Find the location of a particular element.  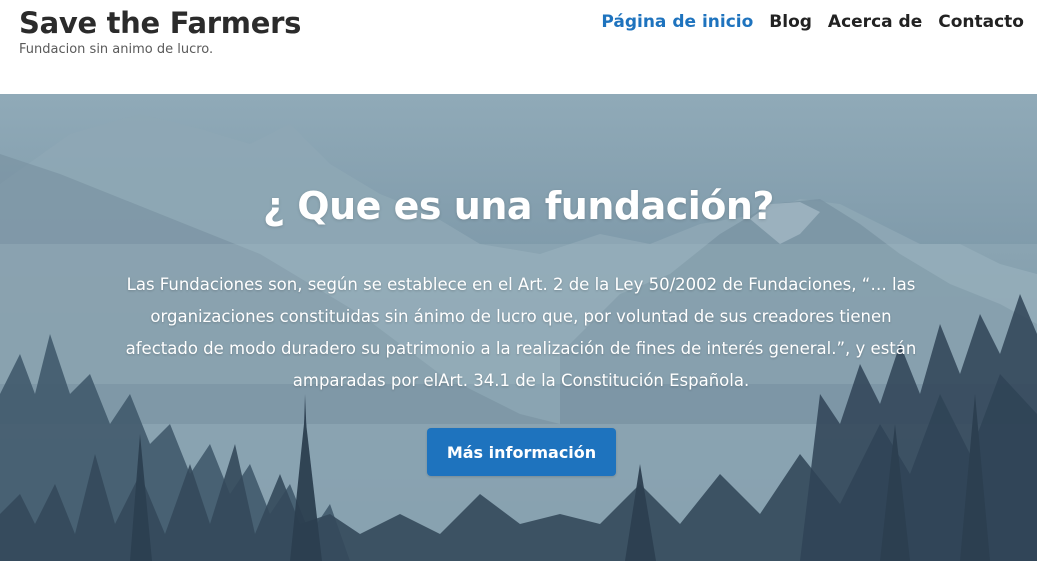

main-nav: Página de inicio Blog Acerca de Contacto is located at coordinates (812, 22).